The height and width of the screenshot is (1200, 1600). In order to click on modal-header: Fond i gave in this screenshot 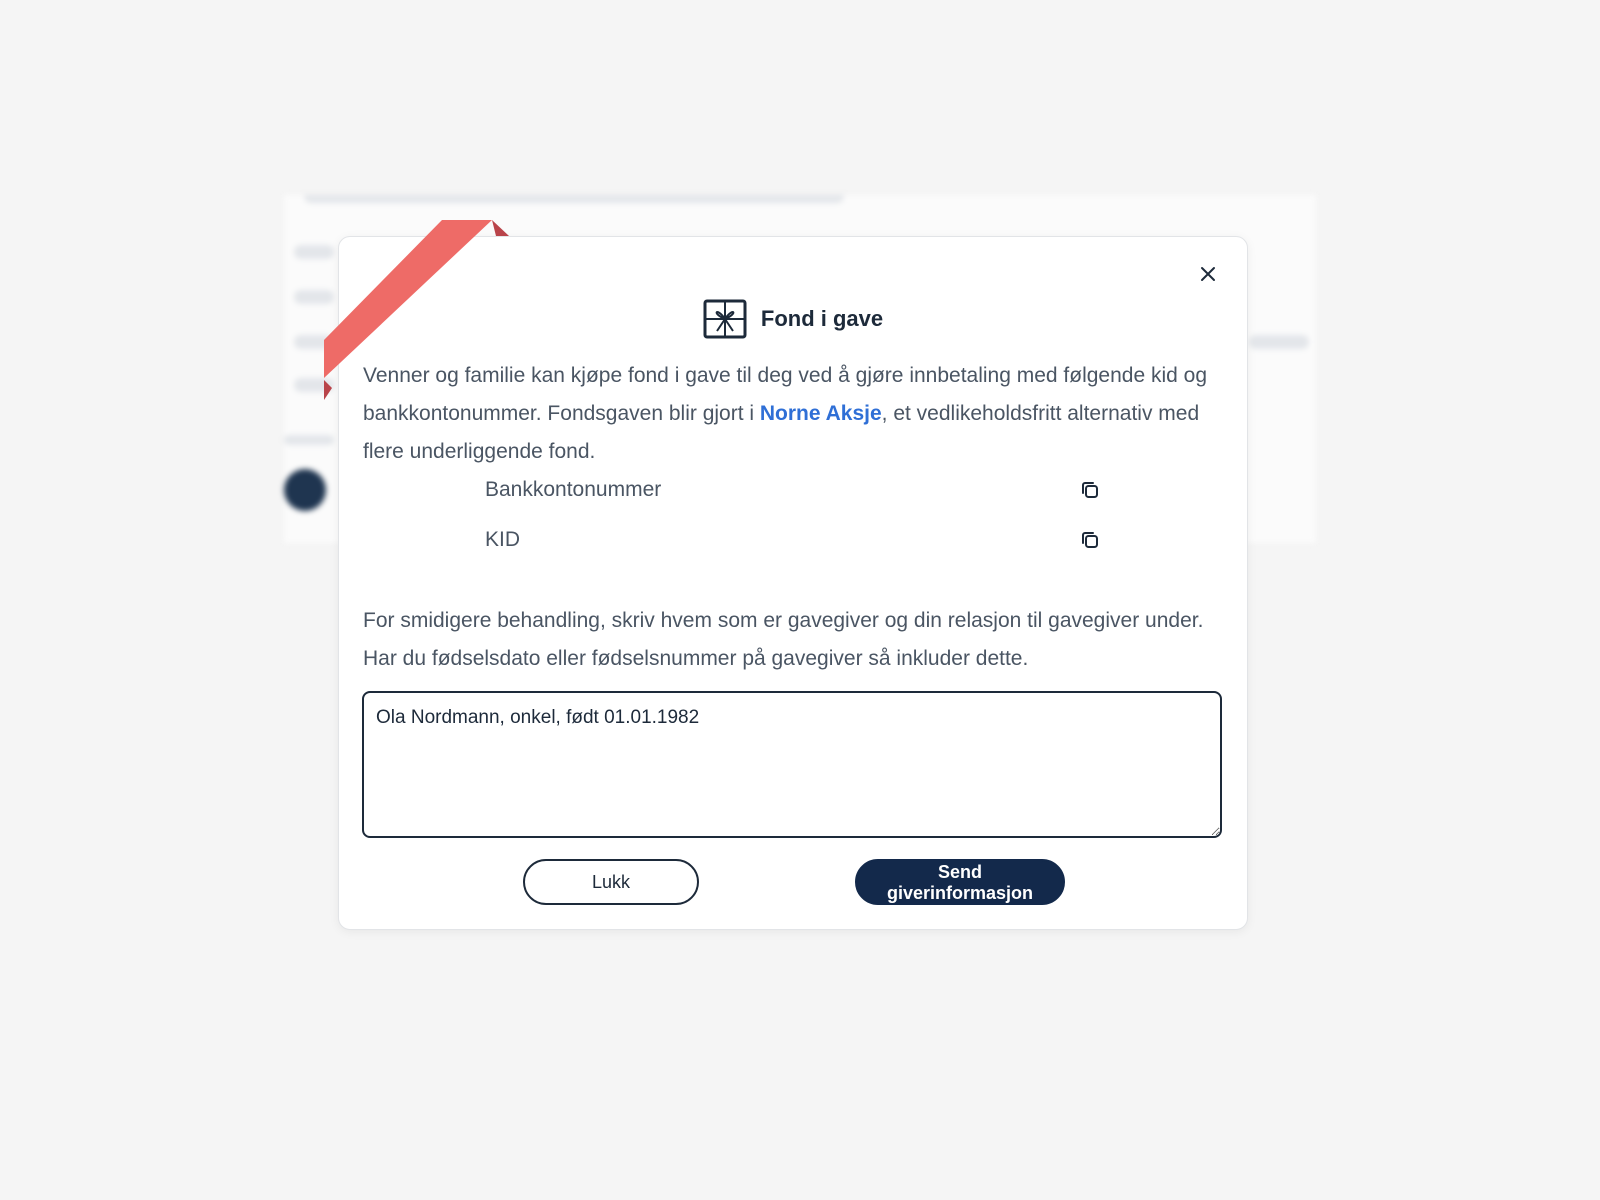, I will do `click(793, 319)`.